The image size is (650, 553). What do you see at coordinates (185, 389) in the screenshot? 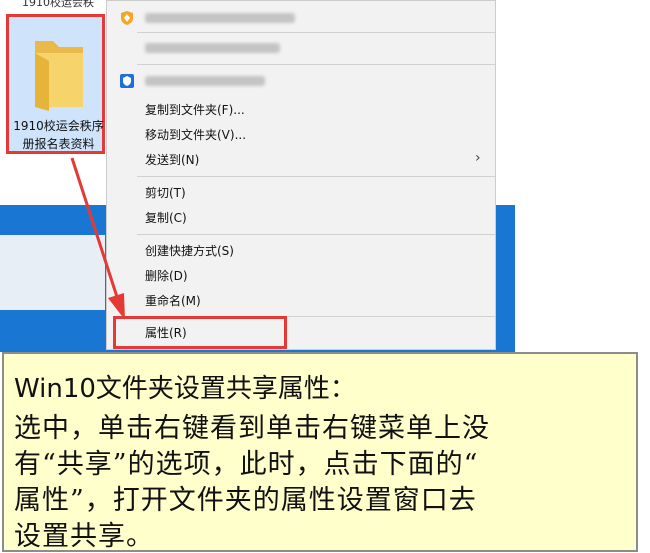
I see `note-title: Win10文件夹设置共享属性：` at bounding box center [185, 389].